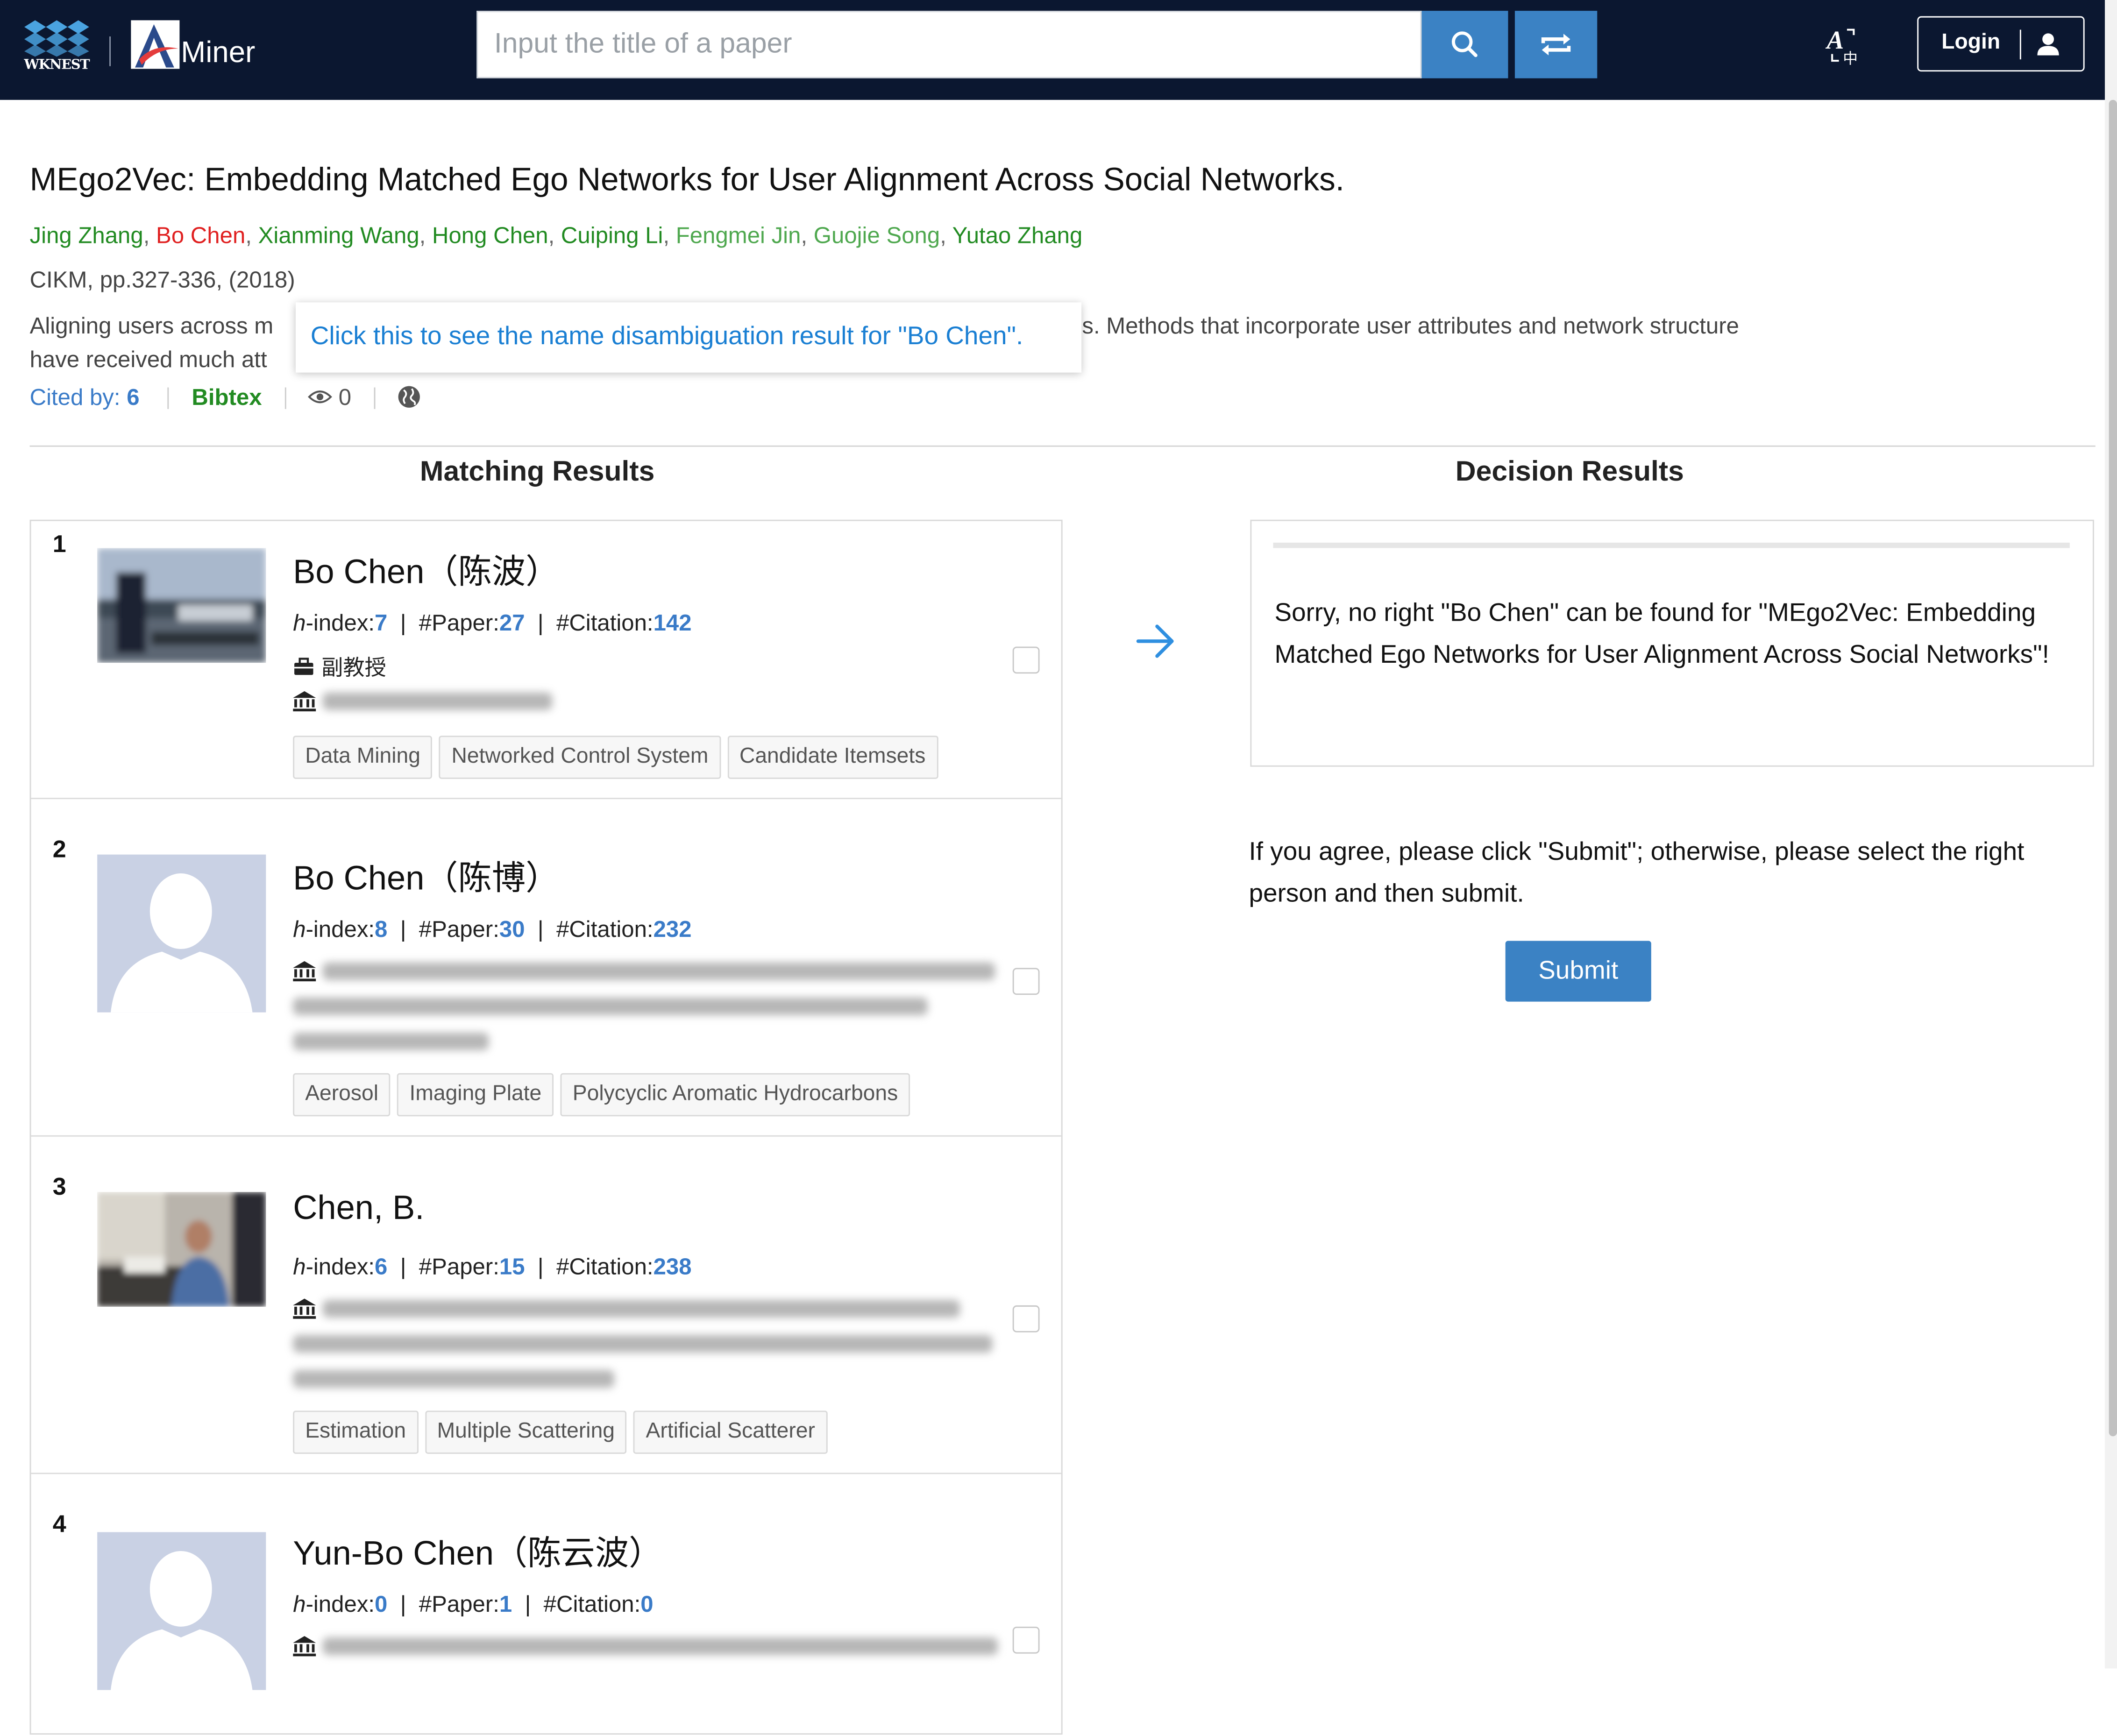 Image resolution: width=2117 pixels, height=1736 pixels. What do you see at coordinates (490, 235) in the screenshot?
I see `author-link: Hong Chen` at bounding box center [490, 235].